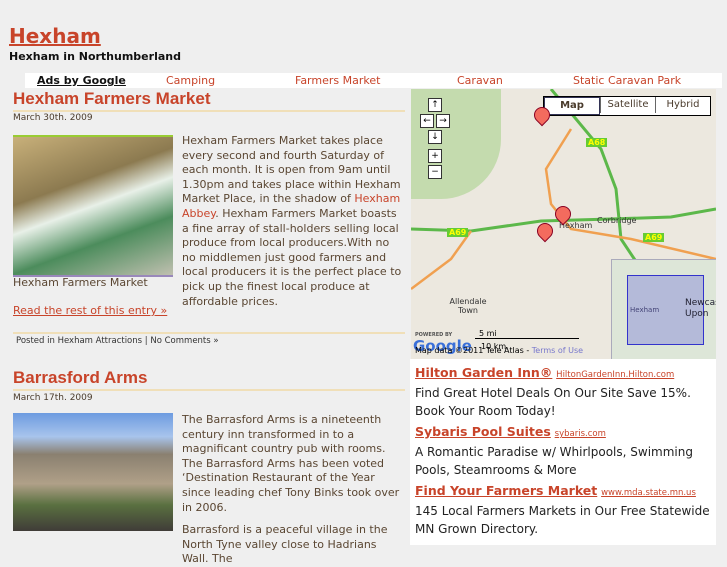 This screenshot has height=567, width=727. What do you see at coordinates (443, 121) in the screenshot?
I see `pan-right-button: →` at bounding box center [443, 121].